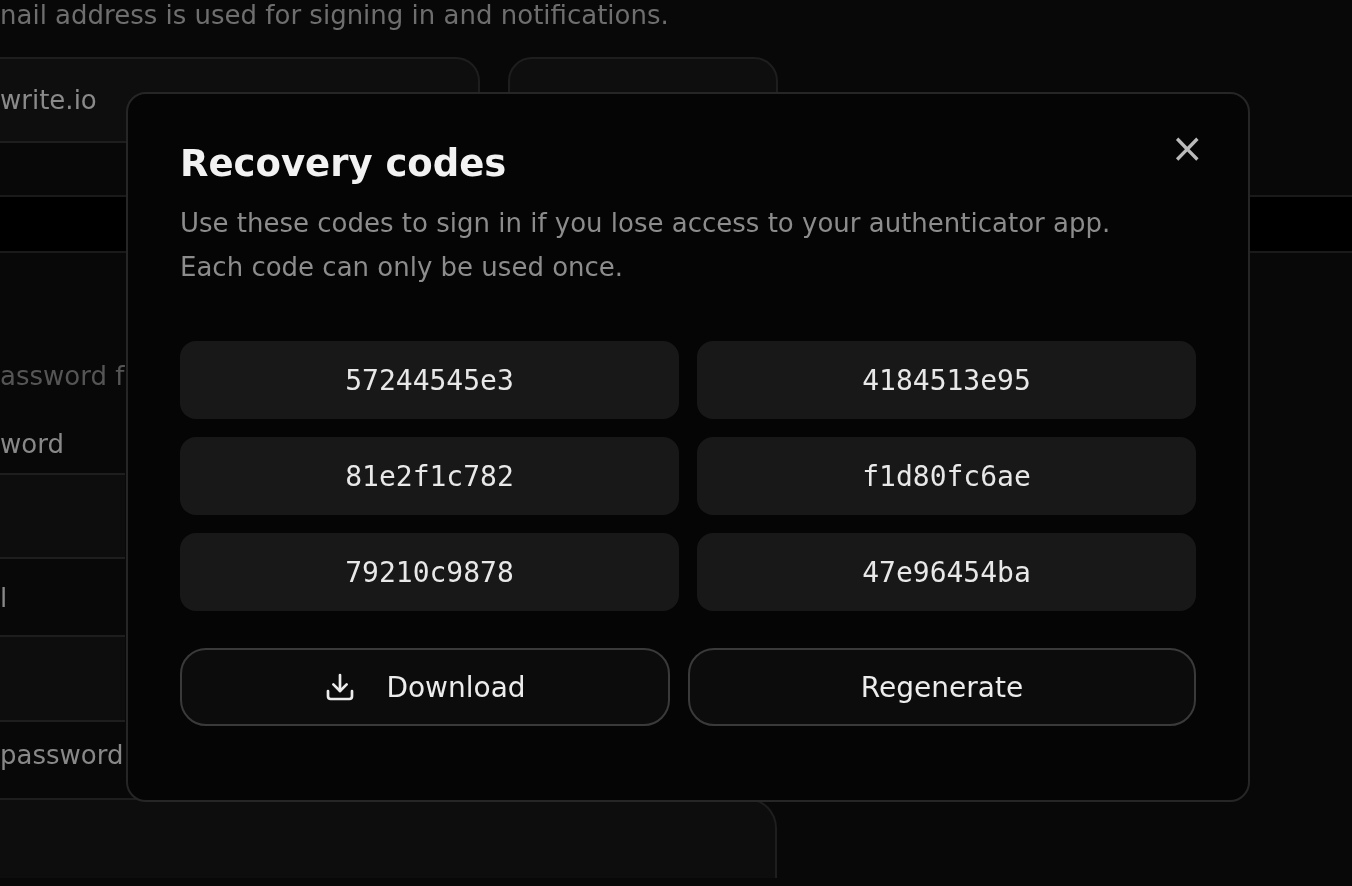 The image size is (1352, 886). Describe the element at coordinates (942, 687) in the screenshot. I see `regenerate-button: Regenerate` at that location.